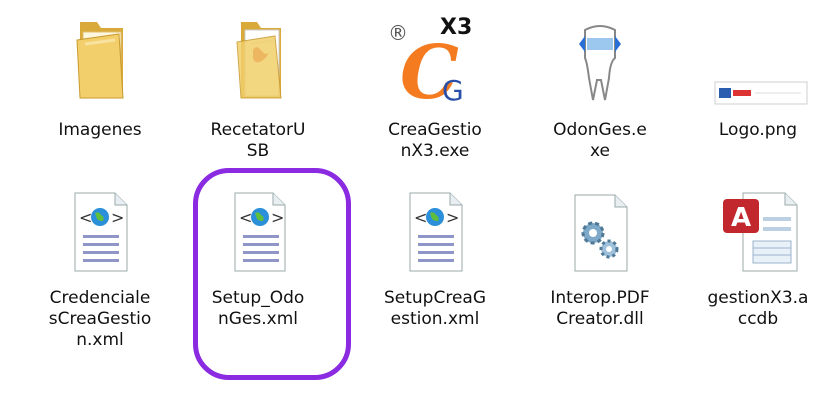 The height and width of the screenshot is (398, 832). Describe the element at coordinates (258, 50) in the screenshot. I see `folder-pdf-icon` at that location.